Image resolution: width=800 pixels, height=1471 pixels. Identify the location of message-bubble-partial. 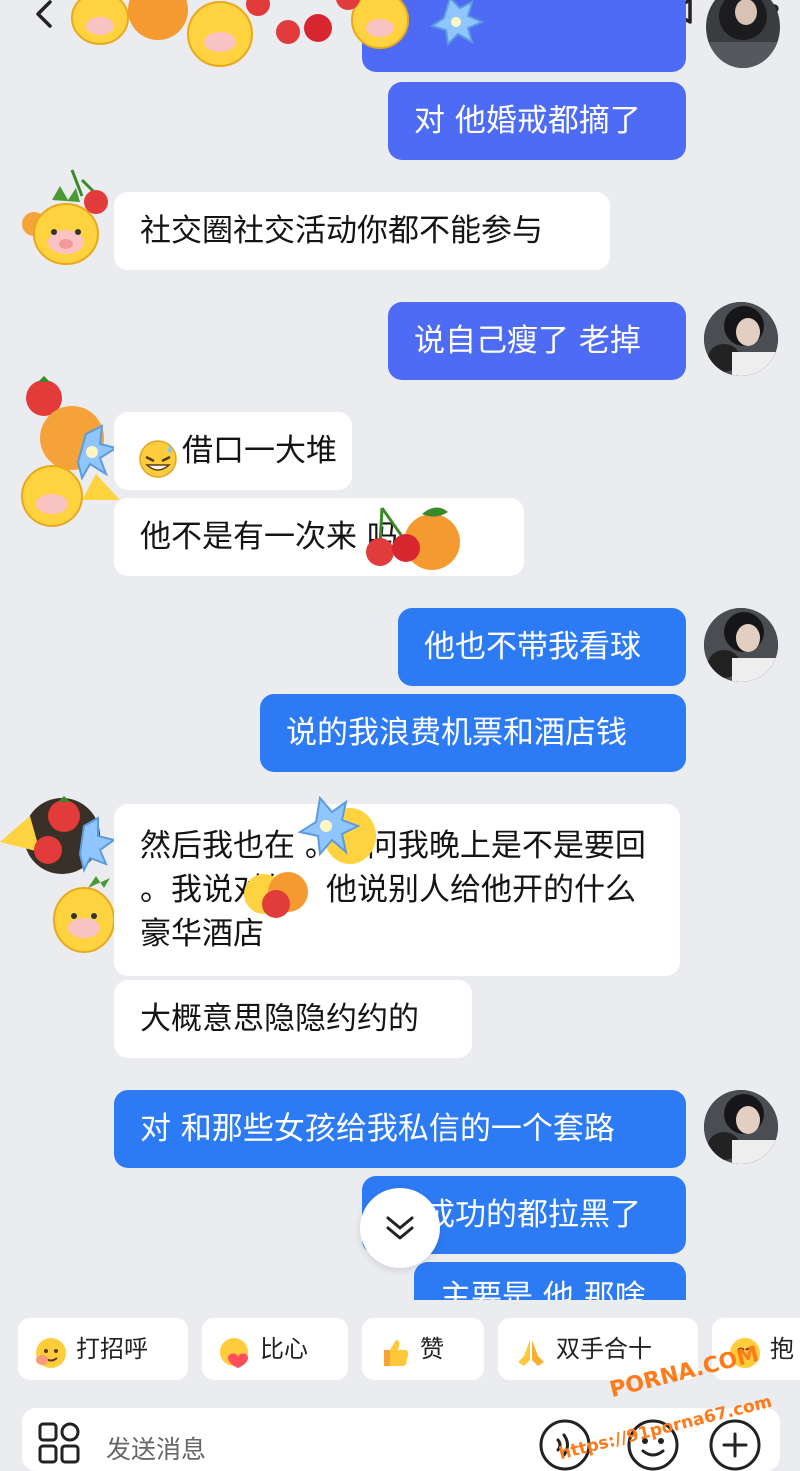
(524, 36).